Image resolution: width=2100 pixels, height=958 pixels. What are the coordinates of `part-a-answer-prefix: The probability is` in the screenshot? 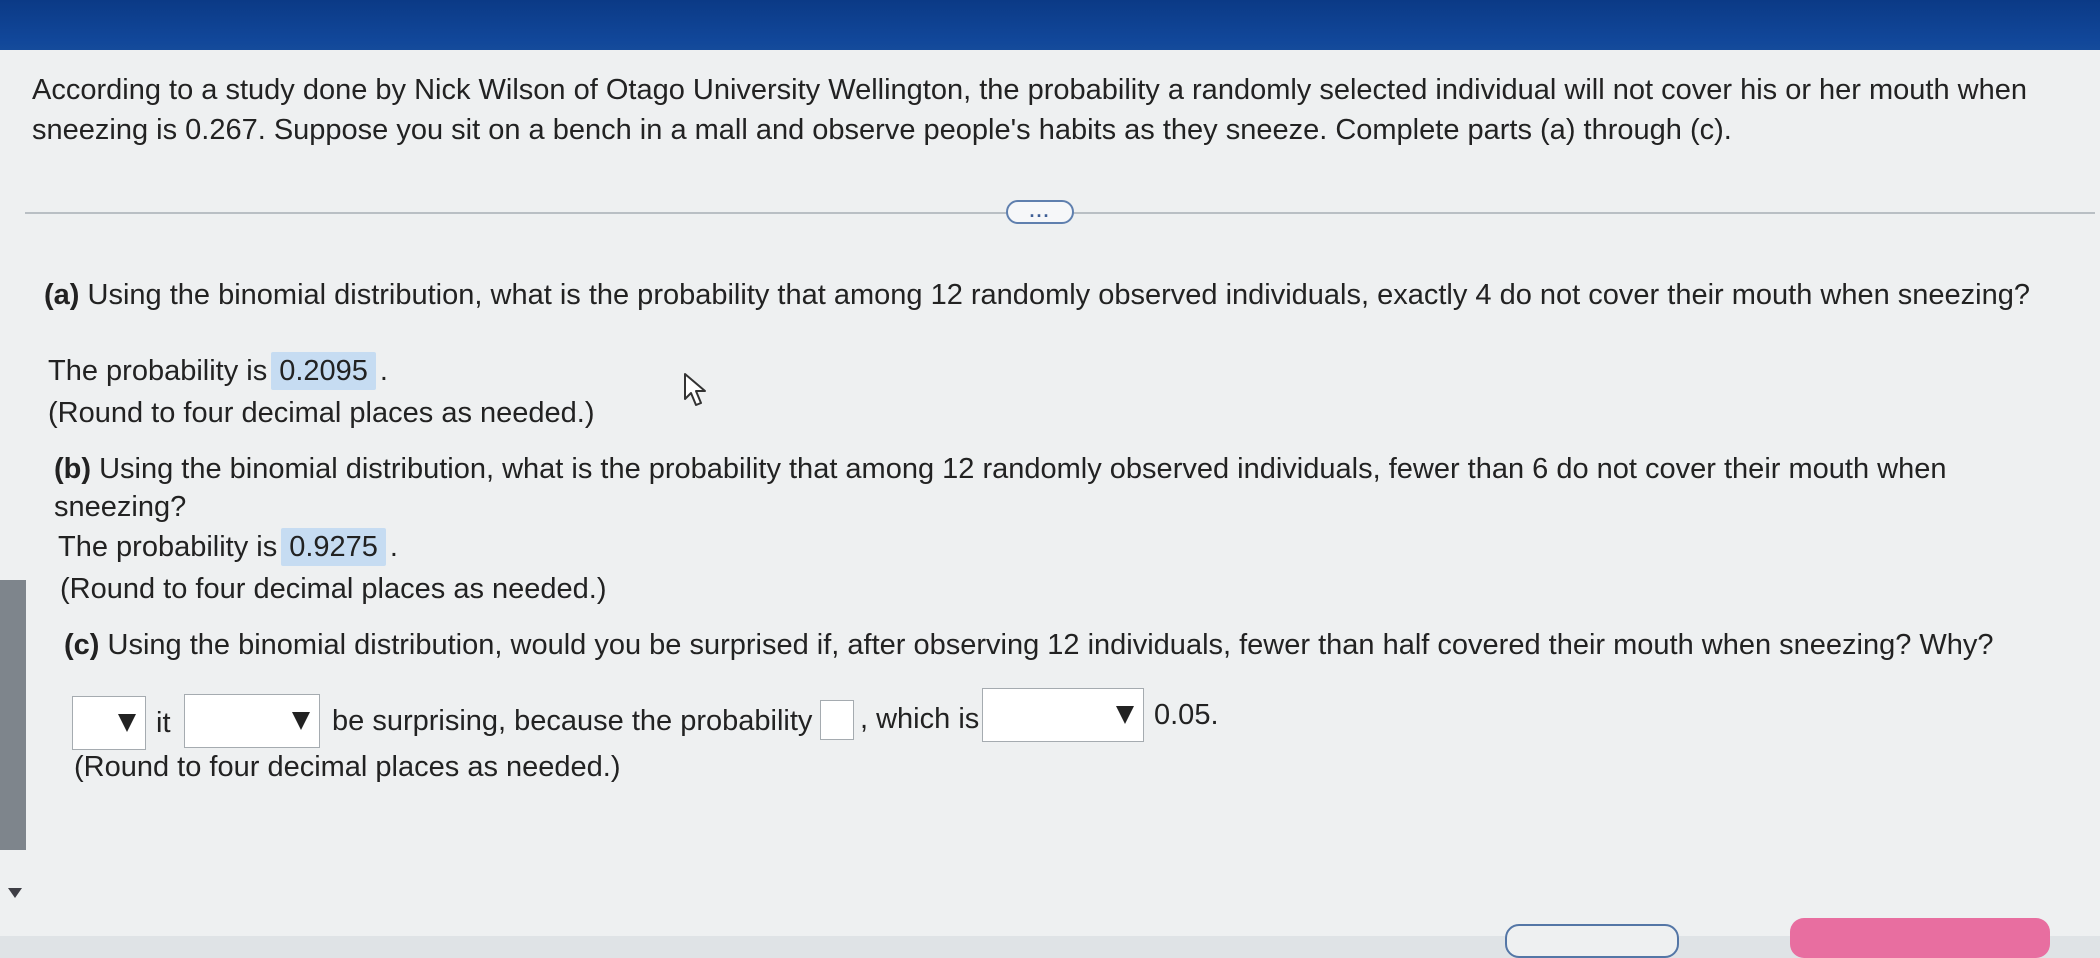 It's located at (158, 371).